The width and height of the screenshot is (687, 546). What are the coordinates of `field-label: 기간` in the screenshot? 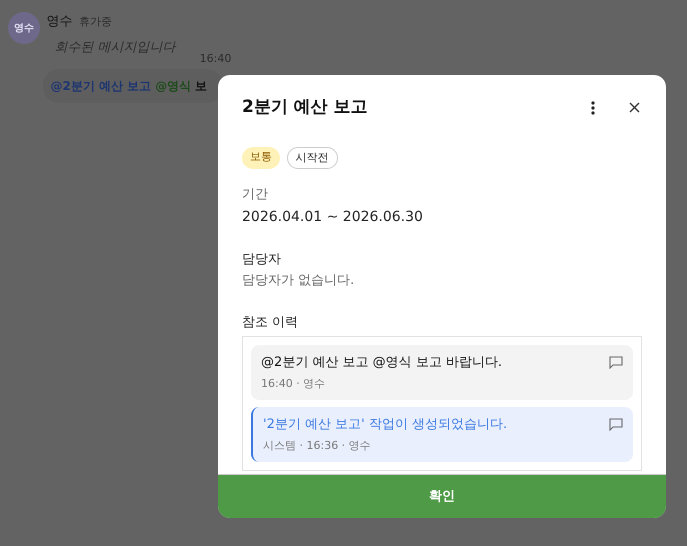 It's located at (255, 195).